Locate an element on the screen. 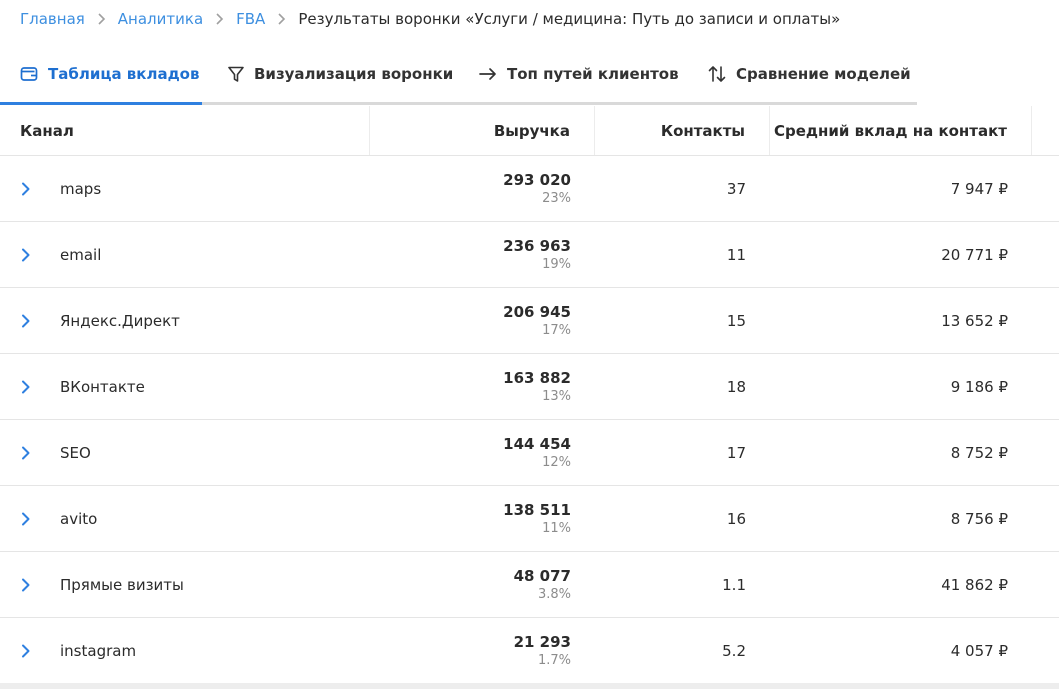 The width and height of the screenshot is (1059, 689). tab-label: Топ путей клиентов is located at coordinates (593, 74).